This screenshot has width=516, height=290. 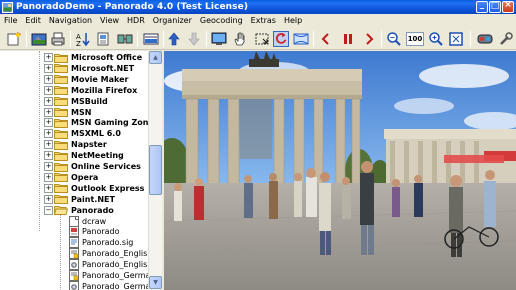 What do you see at coordinates (14, 39) in the screenshot?
I see `new-window-icon` at bounding box center [14, 39].